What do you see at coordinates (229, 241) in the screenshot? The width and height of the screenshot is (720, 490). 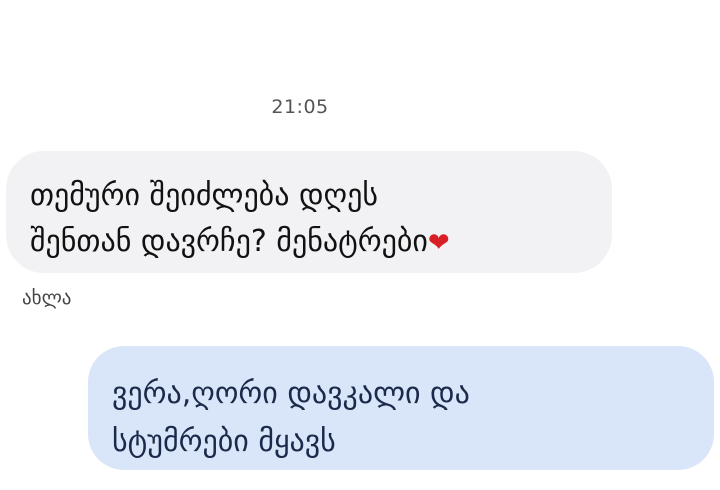 I see `incoming-message-line-2-text: შენთან დავრჩე? მენატრები` at bounding box center [229, 241].